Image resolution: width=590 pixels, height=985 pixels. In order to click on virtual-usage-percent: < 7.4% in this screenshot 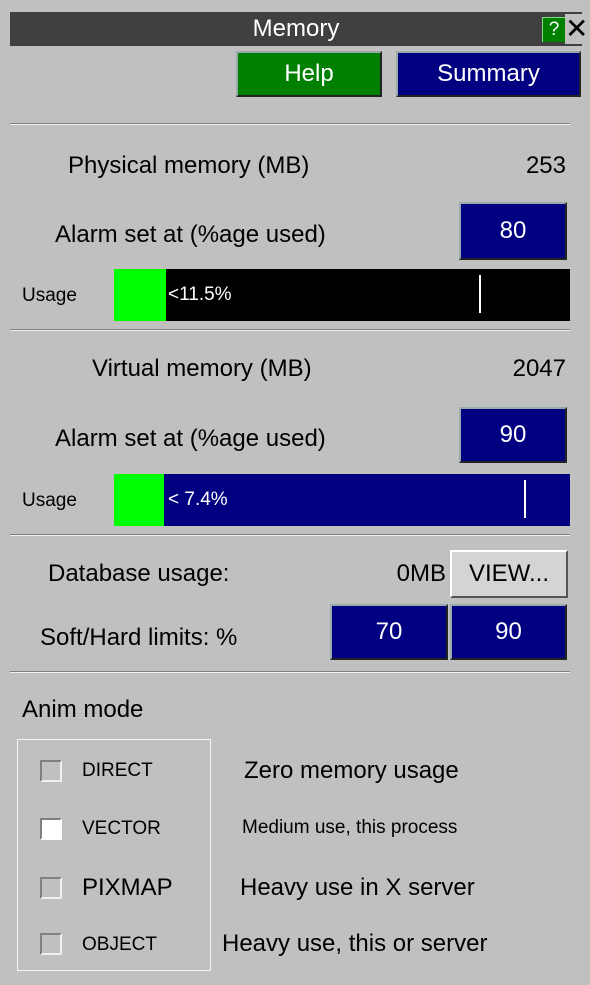, I will do `click(198, 499)`.